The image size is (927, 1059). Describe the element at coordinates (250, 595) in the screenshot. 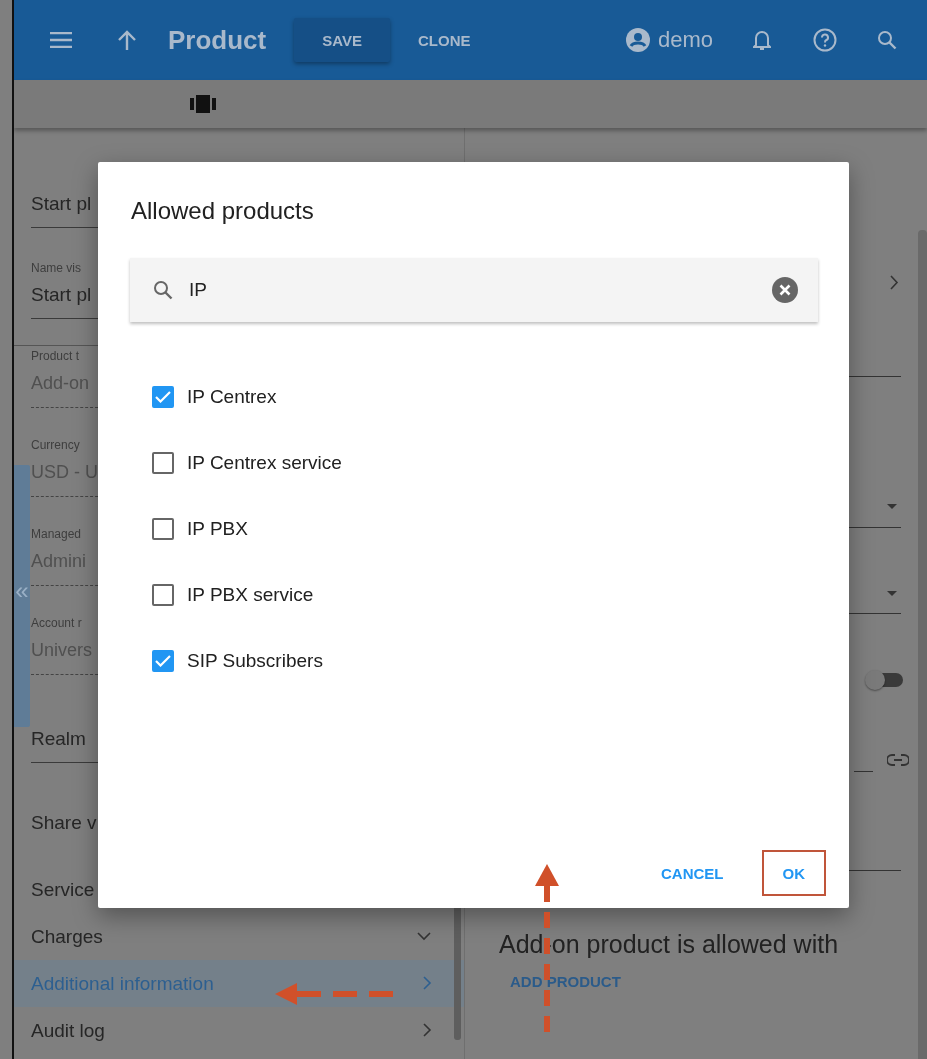

I see `option-label: IP PBX service` at that location.